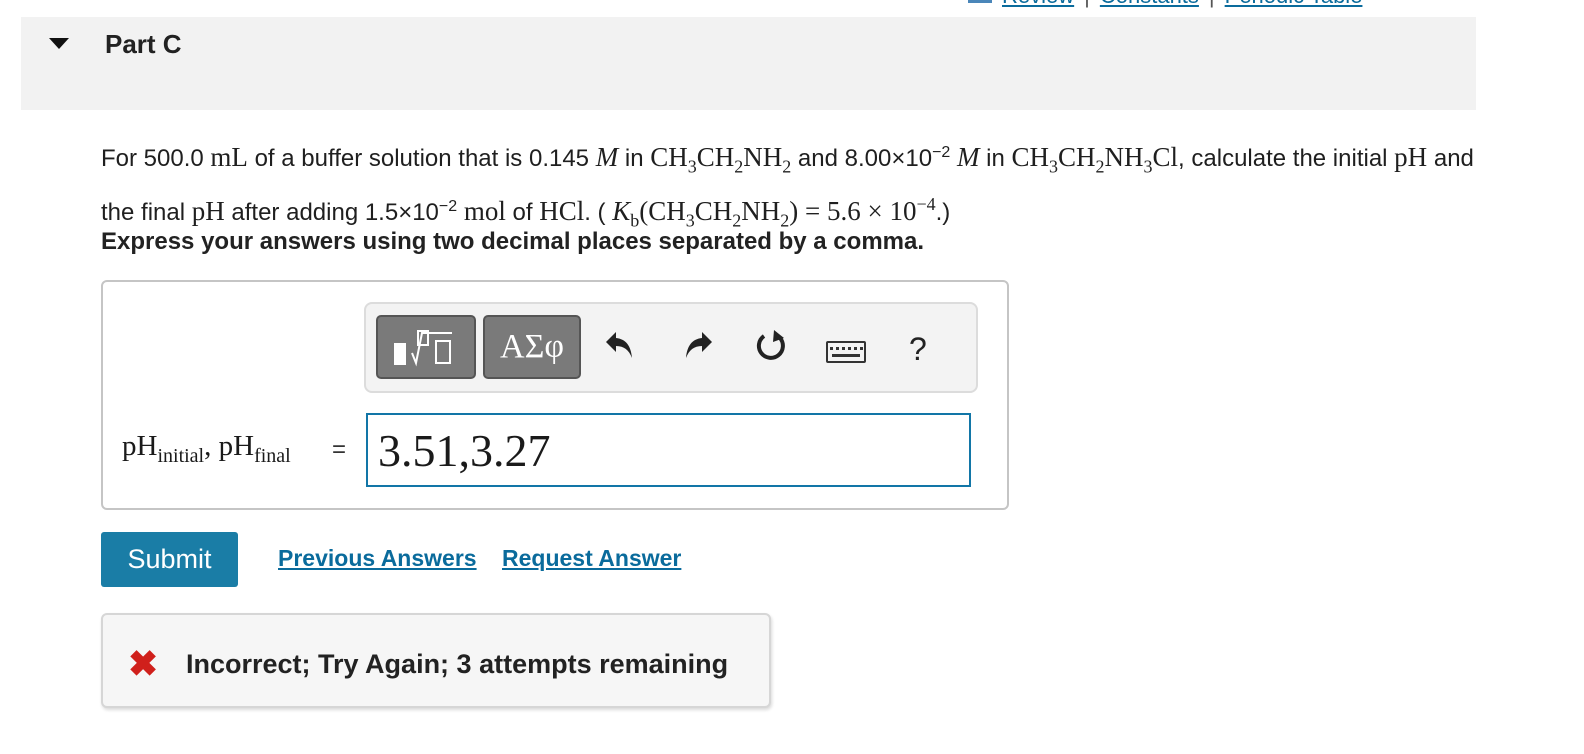 This screenshot has height=754, width=1584. I want to click on previous-answers-link: Previous Answers, so click(377, 558).